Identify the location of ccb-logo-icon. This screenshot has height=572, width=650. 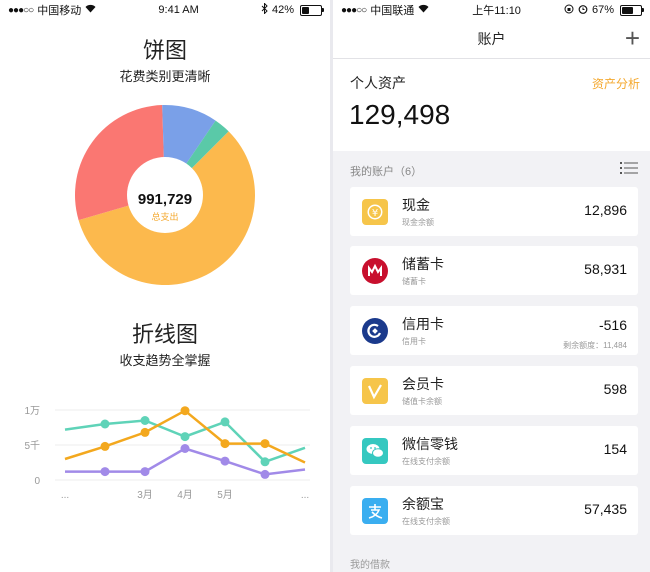
(375, 331).